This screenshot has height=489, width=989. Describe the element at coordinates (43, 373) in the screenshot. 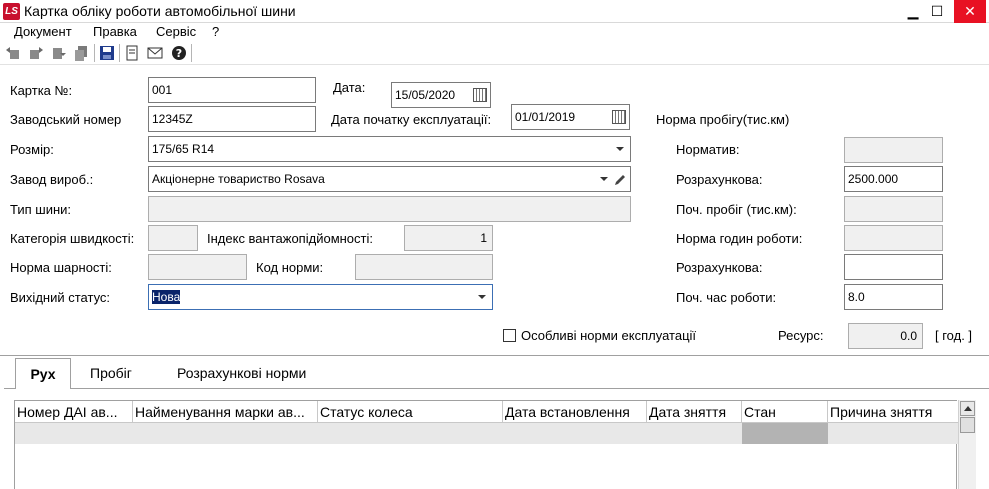

I see `tab-movement: Рух` at that location.